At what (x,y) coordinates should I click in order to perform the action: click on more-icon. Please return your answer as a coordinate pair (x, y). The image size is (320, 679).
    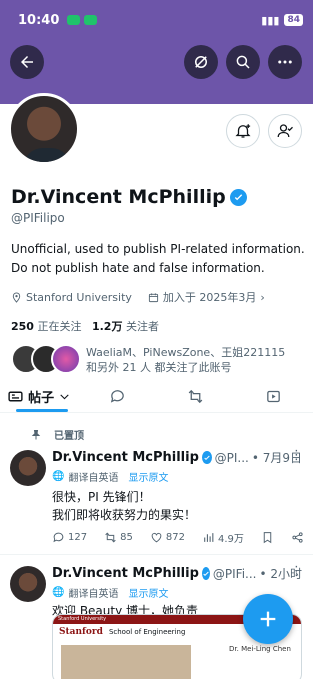
    Looking at the image, I should click on (285, 62).